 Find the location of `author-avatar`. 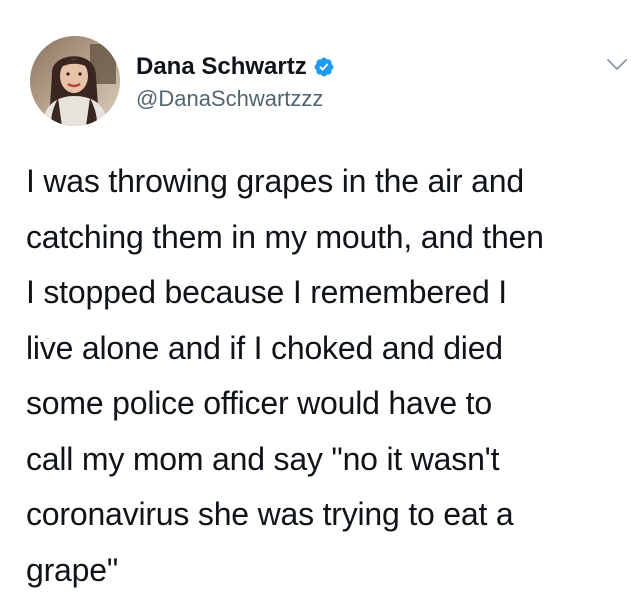

author-avatar is located at coordinates (75, 81).